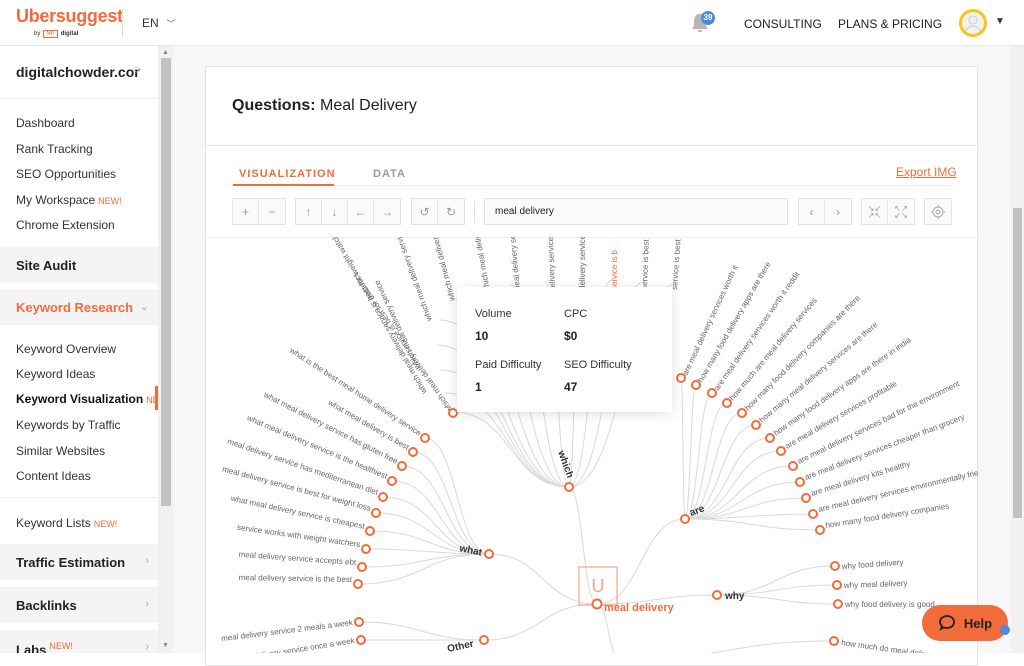 Image resolution: width=1024 pixels, height=666 pixels. I want to click on keyword-search-input: meal delivery, so click(636, 211).